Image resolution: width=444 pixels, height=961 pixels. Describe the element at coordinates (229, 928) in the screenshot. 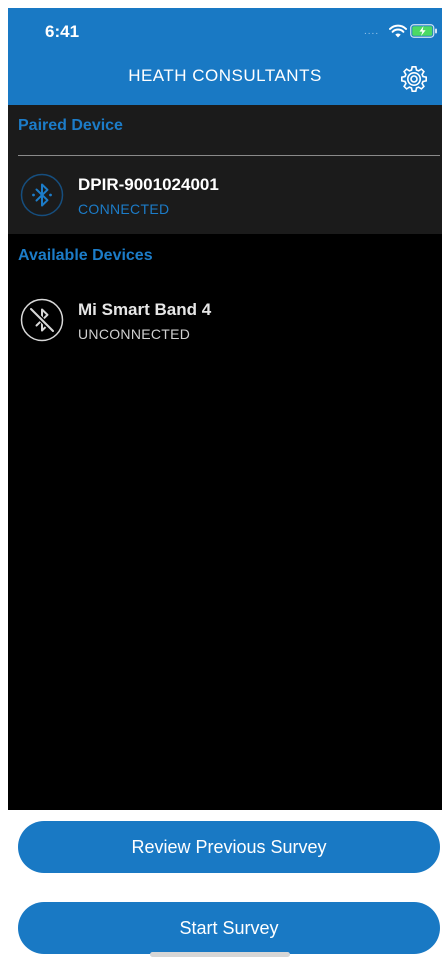

I see `start-survey-button: Start Survey` at that location.